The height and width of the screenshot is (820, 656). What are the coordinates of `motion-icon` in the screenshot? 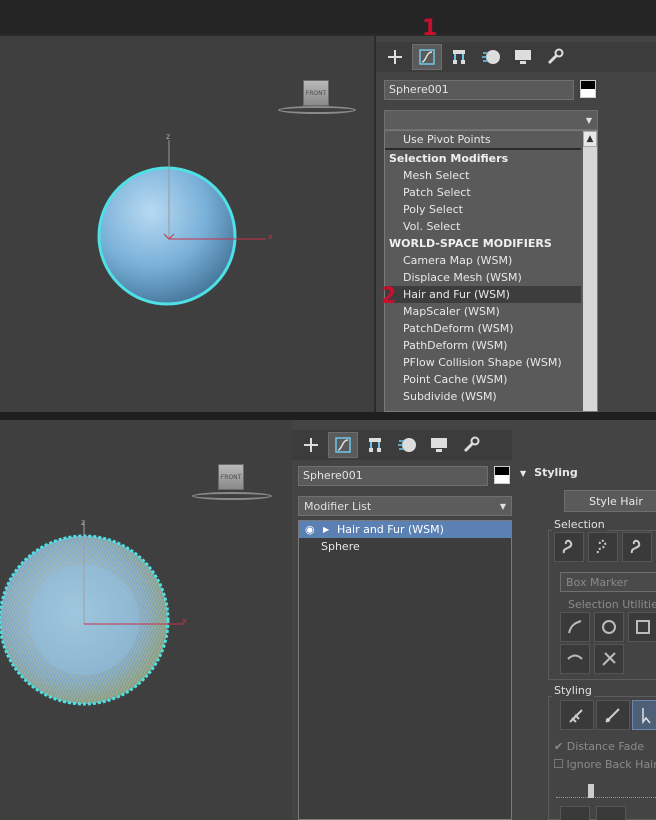 It's located at (407, 445).